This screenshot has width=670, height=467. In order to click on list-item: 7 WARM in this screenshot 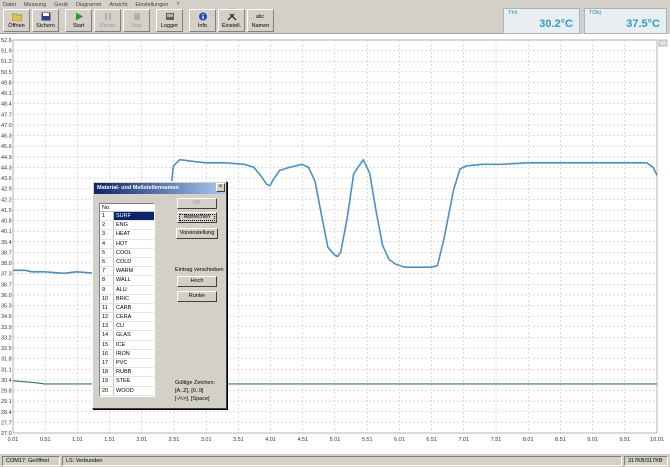, I will do `click(127, 272)`.